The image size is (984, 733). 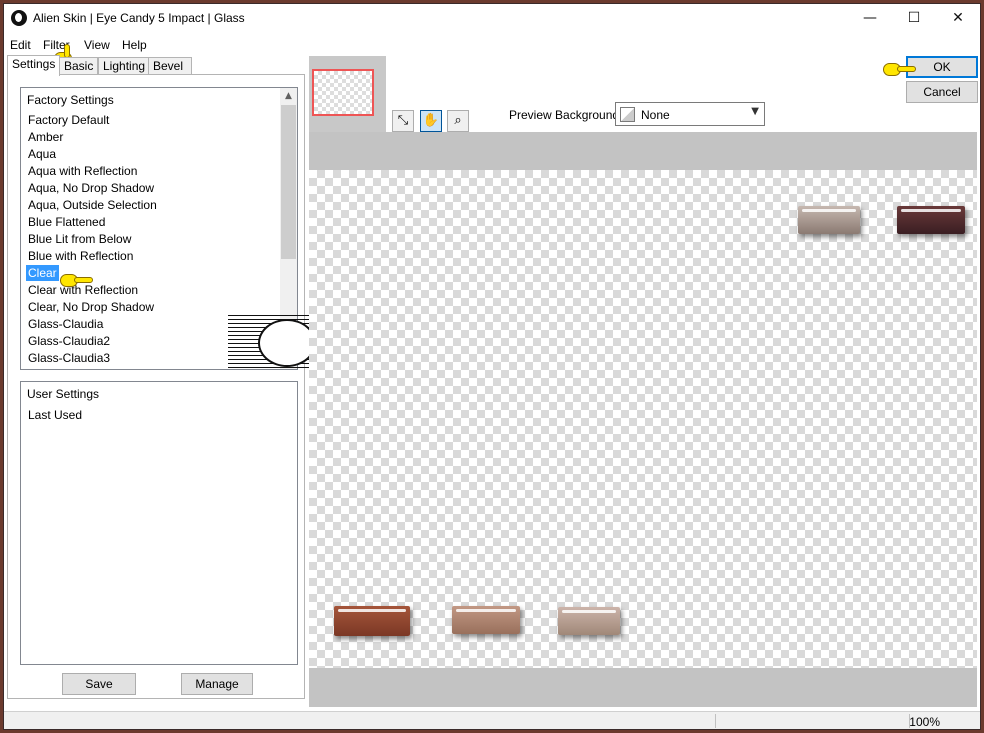 I want to click on list-item: Glass-Claudia2, so click(x=69, y=341).